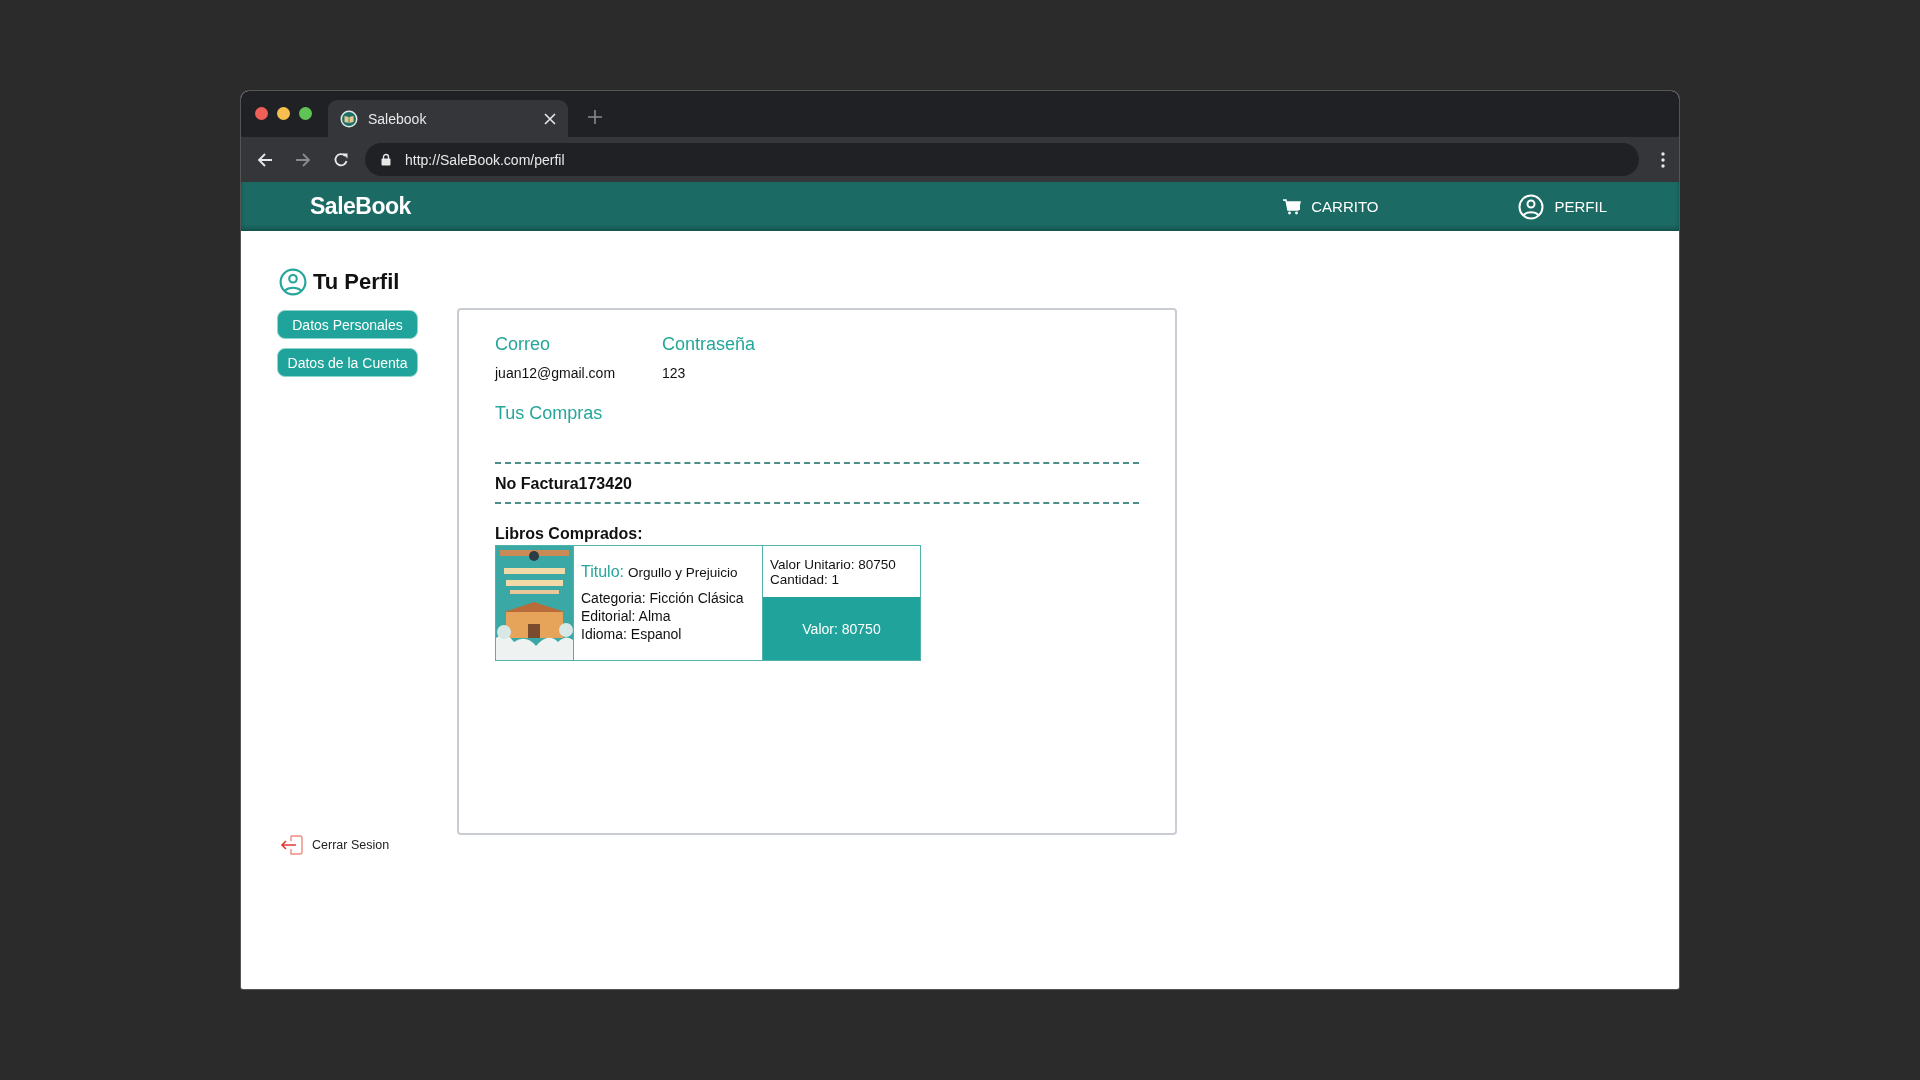  Describe the element at coordinates (349, 118) in the screenshot. I see `book-icon` at that location.